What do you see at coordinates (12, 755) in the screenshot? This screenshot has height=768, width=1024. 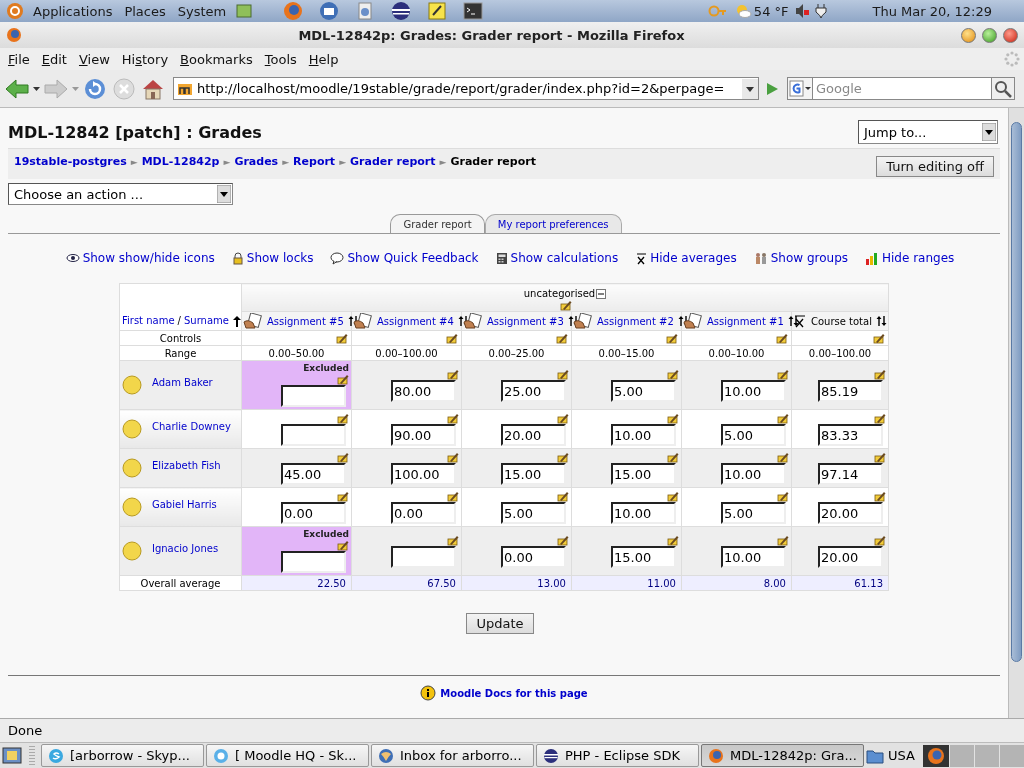 I see `desktop-icon` at bounding box center [12, 755].